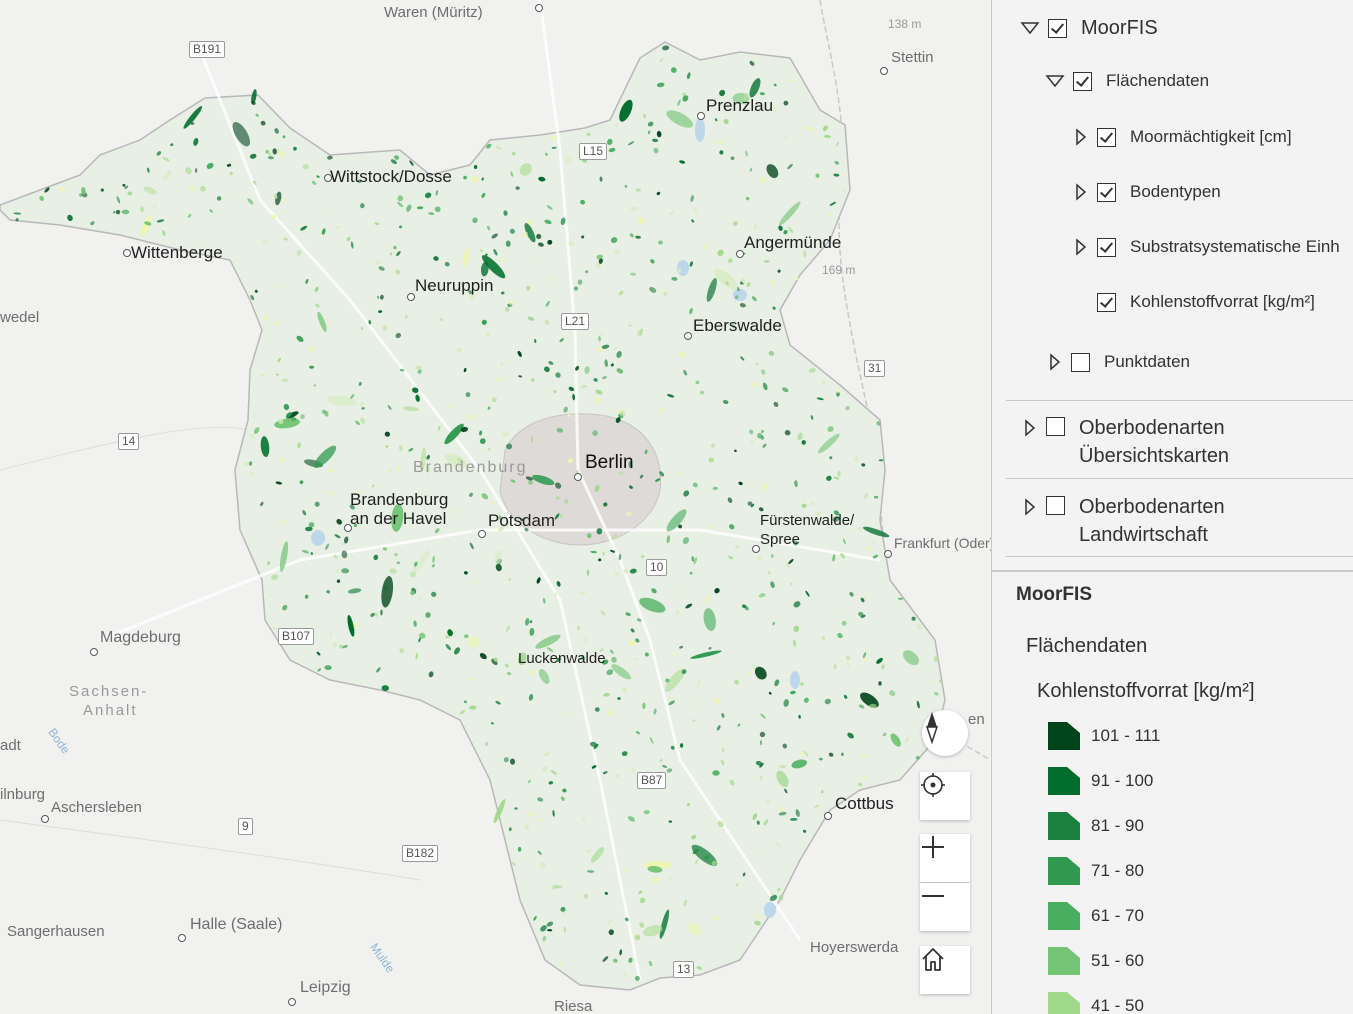 Image resolution: width=1353 pixels, height=1014 pixels. I want to click on place-label: Aschersleben, so click(96, 807).